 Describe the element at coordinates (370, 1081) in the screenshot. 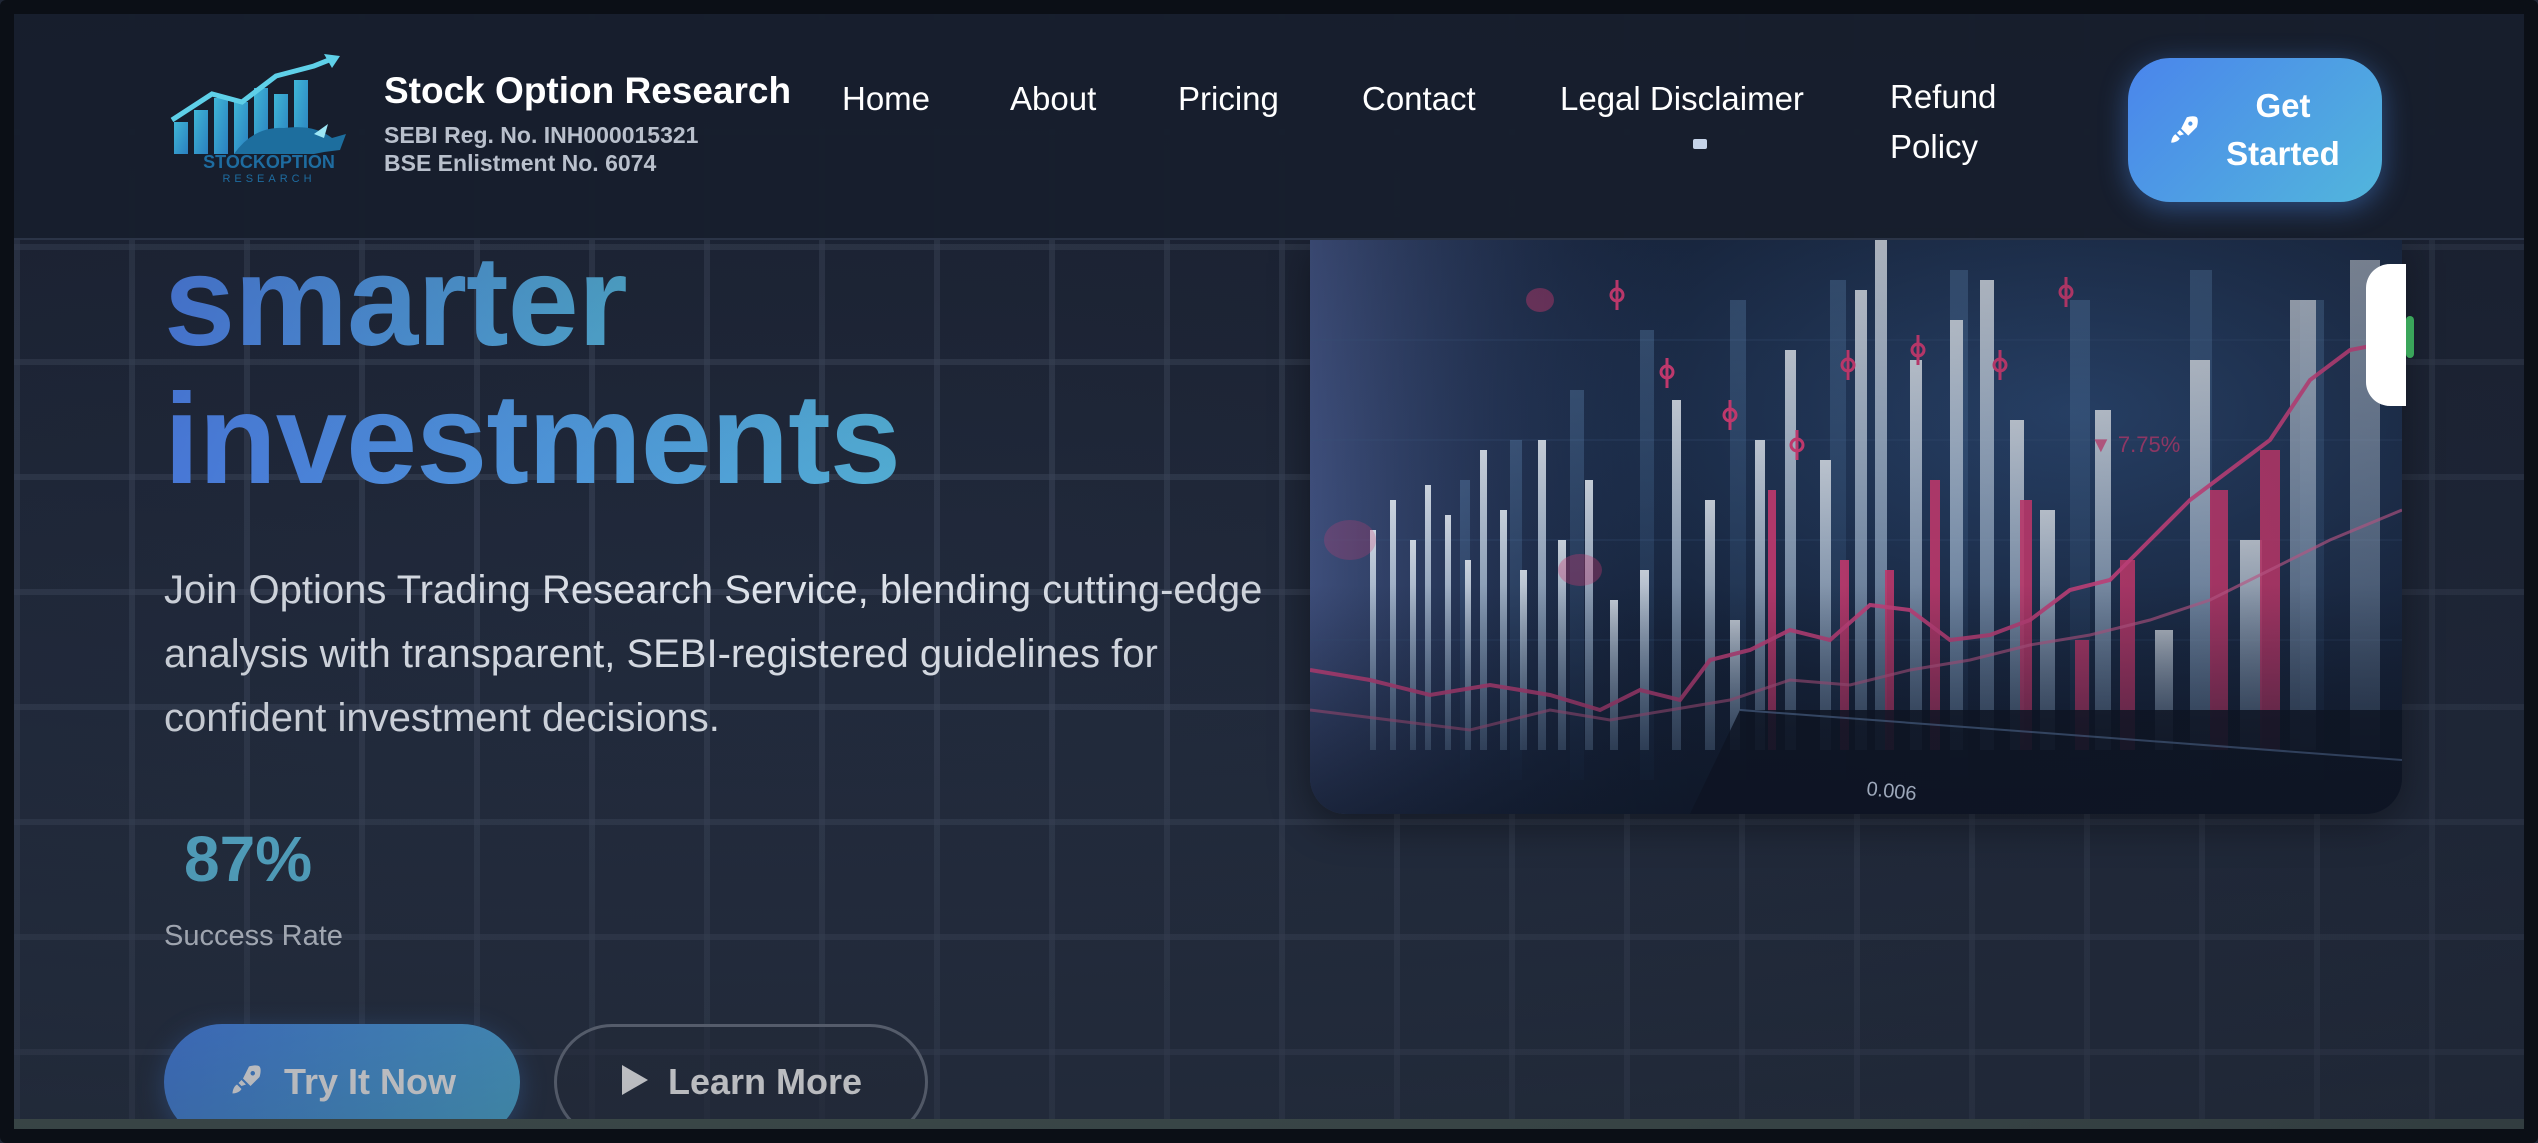

I see `try-it-now-label: Try It Now` at that location.